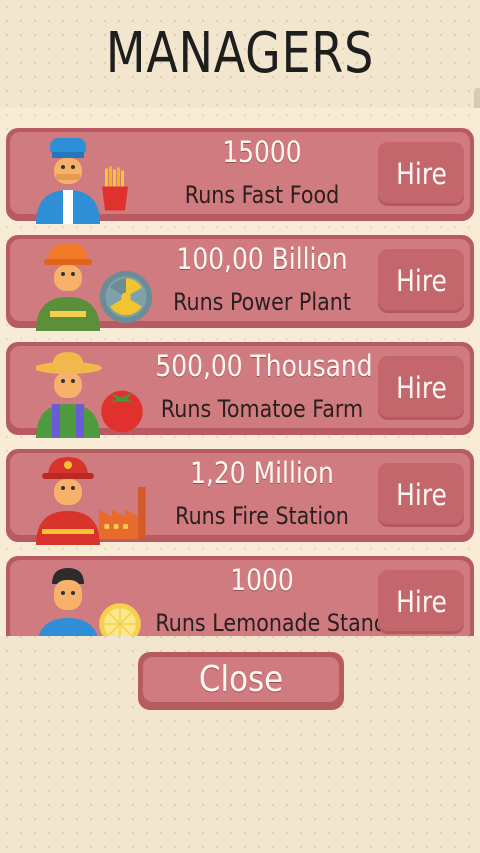 This screenshot has height=853, width=480. I want to click on tomato-icon, so click(122, 411).